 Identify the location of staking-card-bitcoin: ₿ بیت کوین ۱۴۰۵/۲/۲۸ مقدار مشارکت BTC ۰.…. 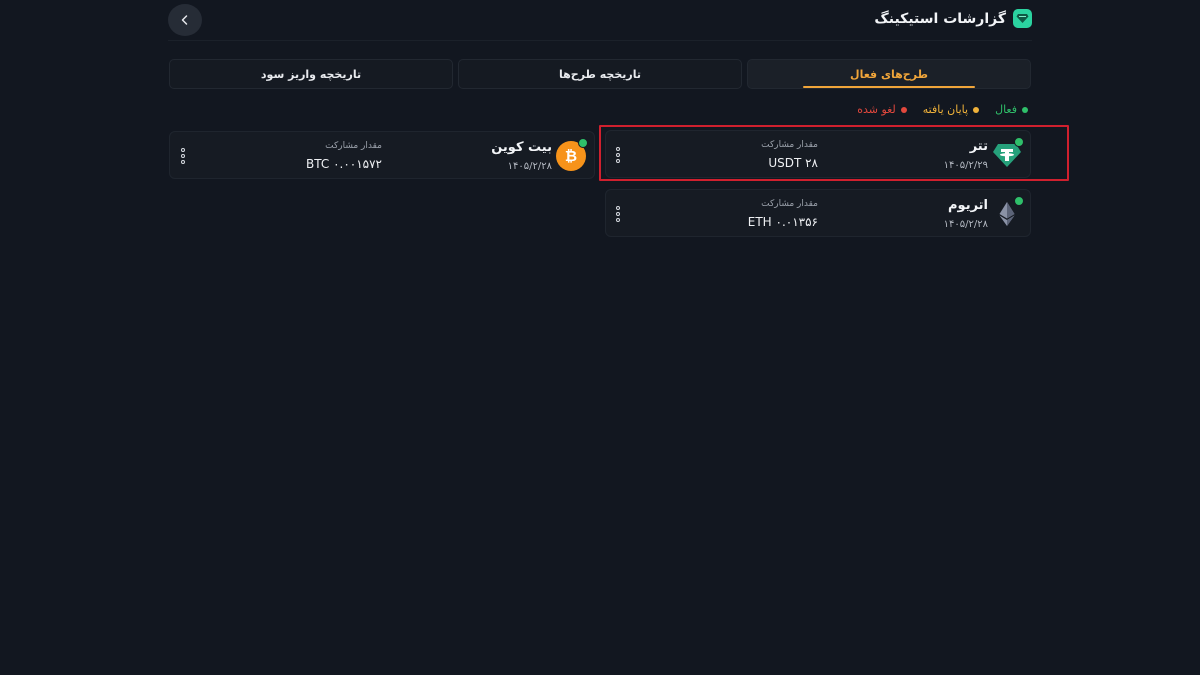
(382, 155).